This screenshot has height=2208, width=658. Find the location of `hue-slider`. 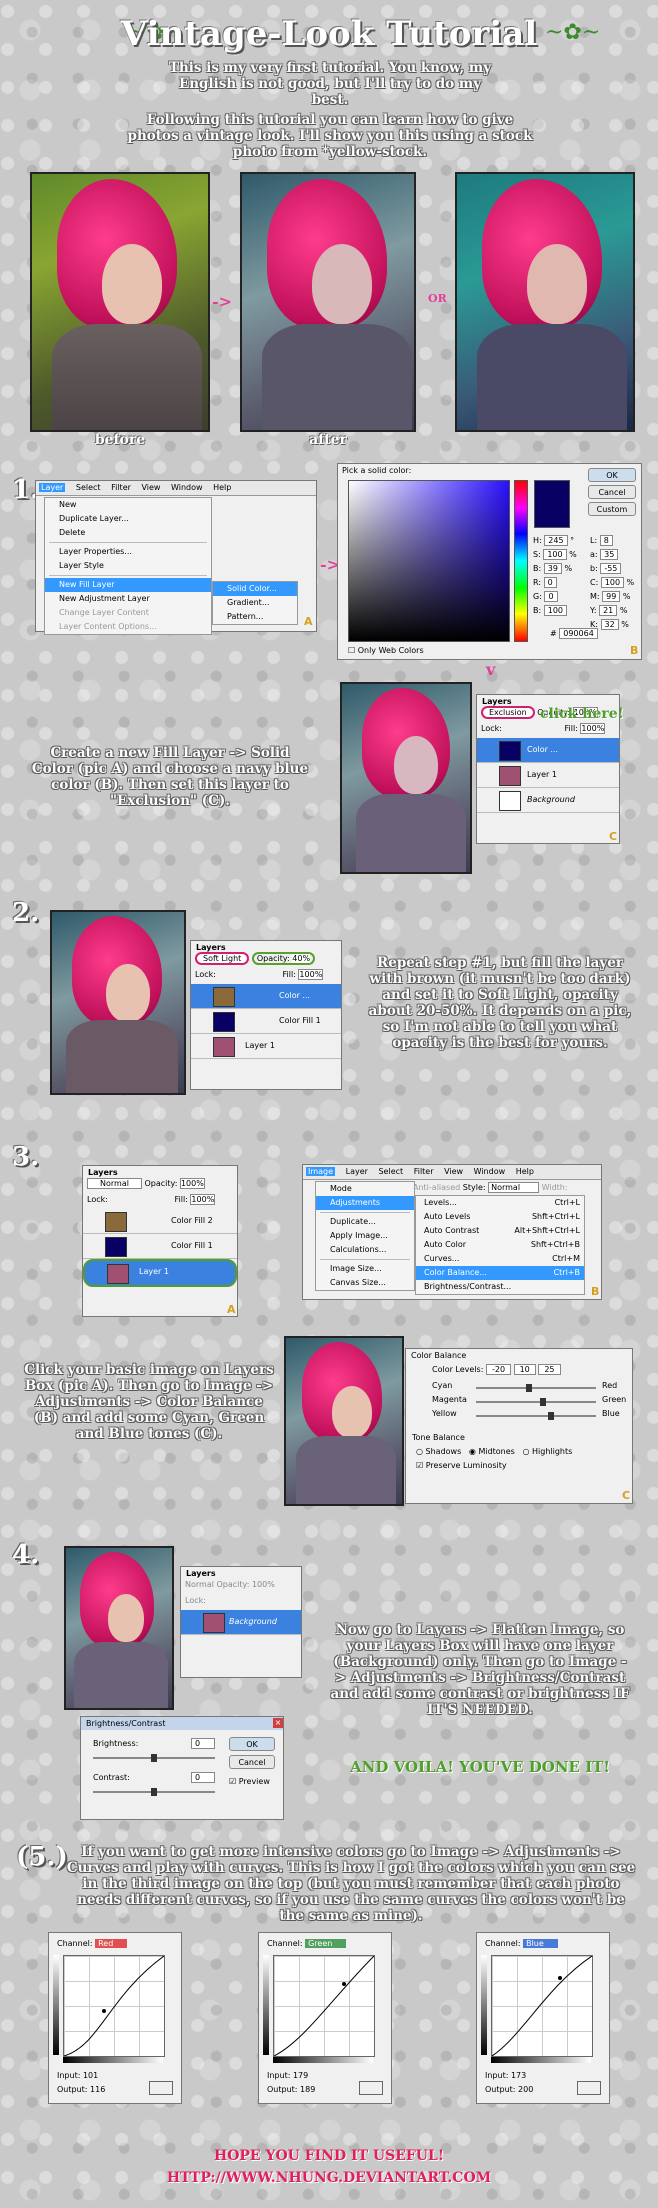

hue-slider is located at coordinates (521, 561).